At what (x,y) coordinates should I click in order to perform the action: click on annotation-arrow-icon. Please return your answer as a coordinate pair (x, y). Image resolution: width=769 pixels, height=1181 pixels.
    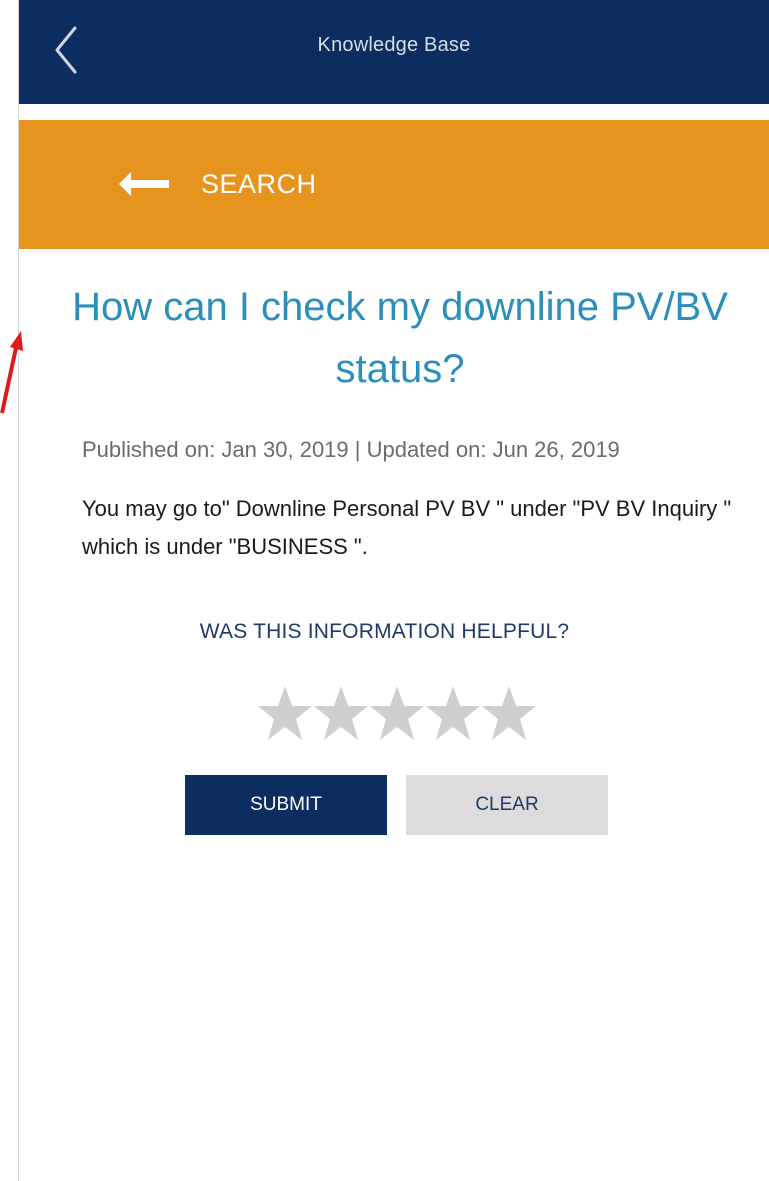
    Looking at the image, I should click on (11, 372).